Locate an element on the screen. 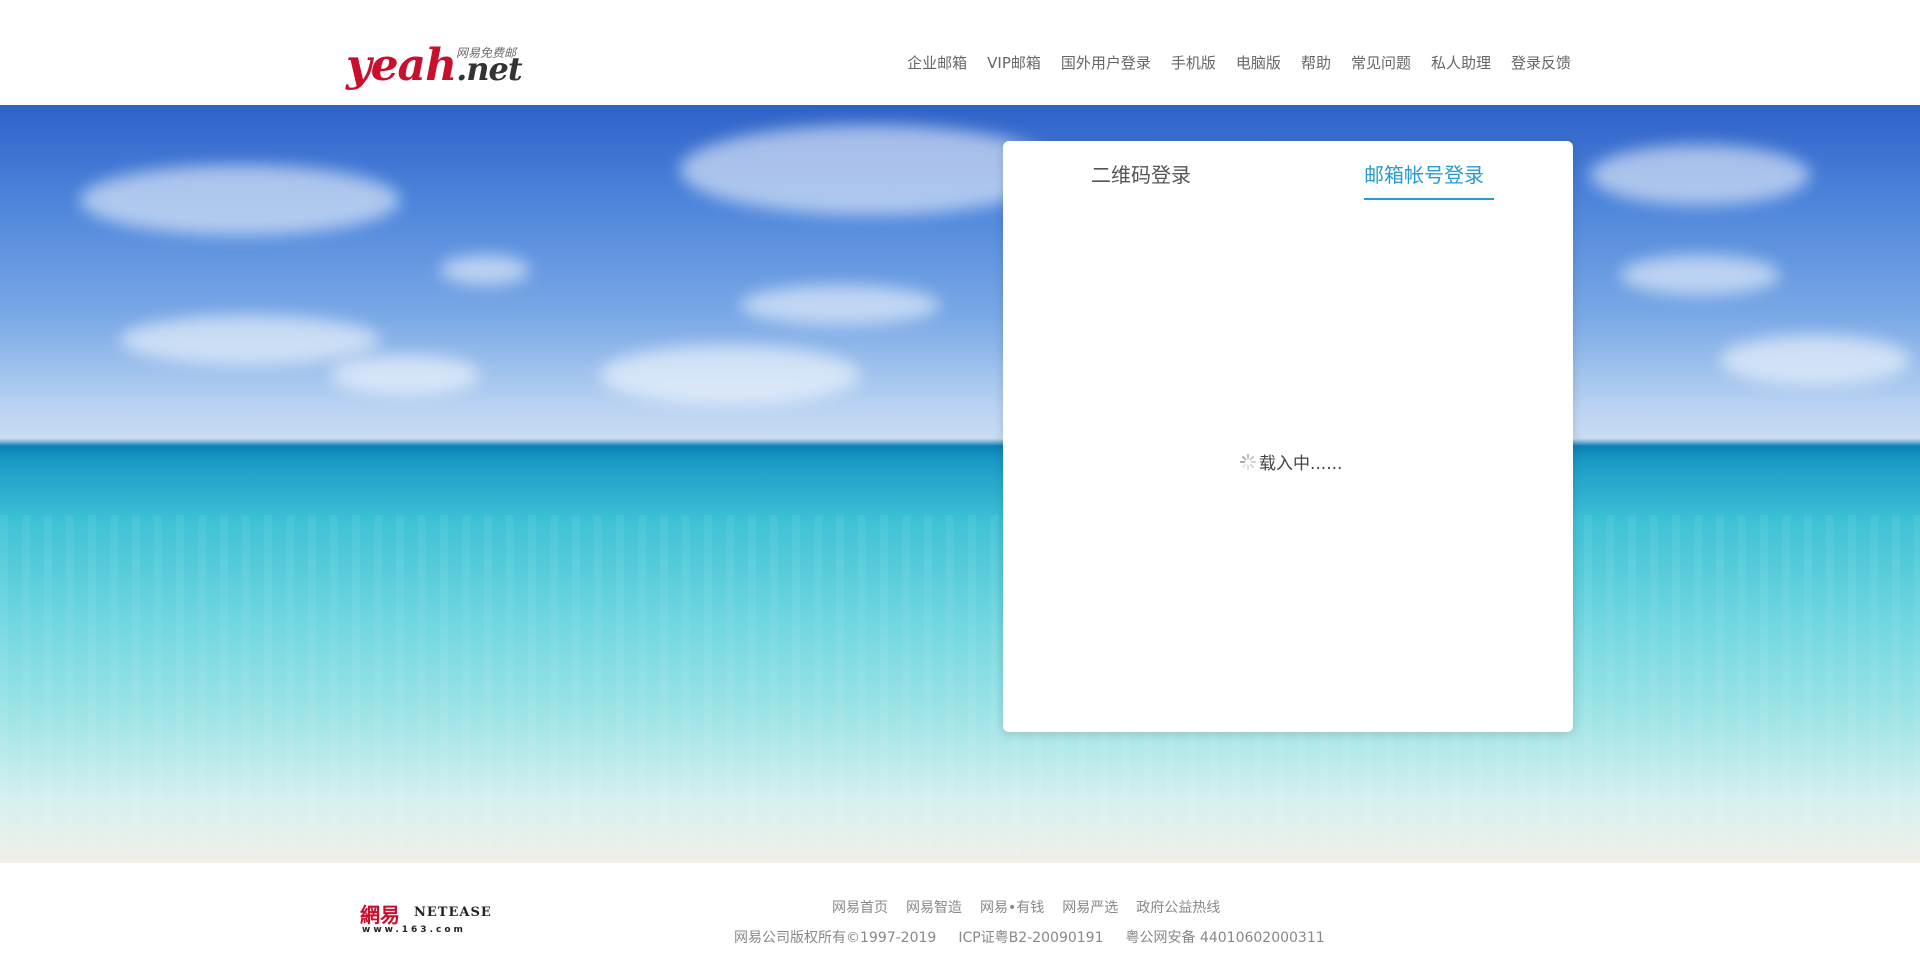  tab-account-login: 邮箱帐号登录 is located at coordinates (1424, 173).